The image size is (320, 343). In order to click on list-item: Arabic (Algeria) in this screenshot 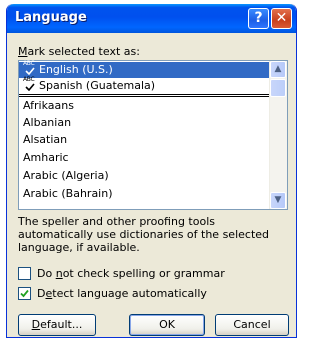, I will do `click(144, 176)`.